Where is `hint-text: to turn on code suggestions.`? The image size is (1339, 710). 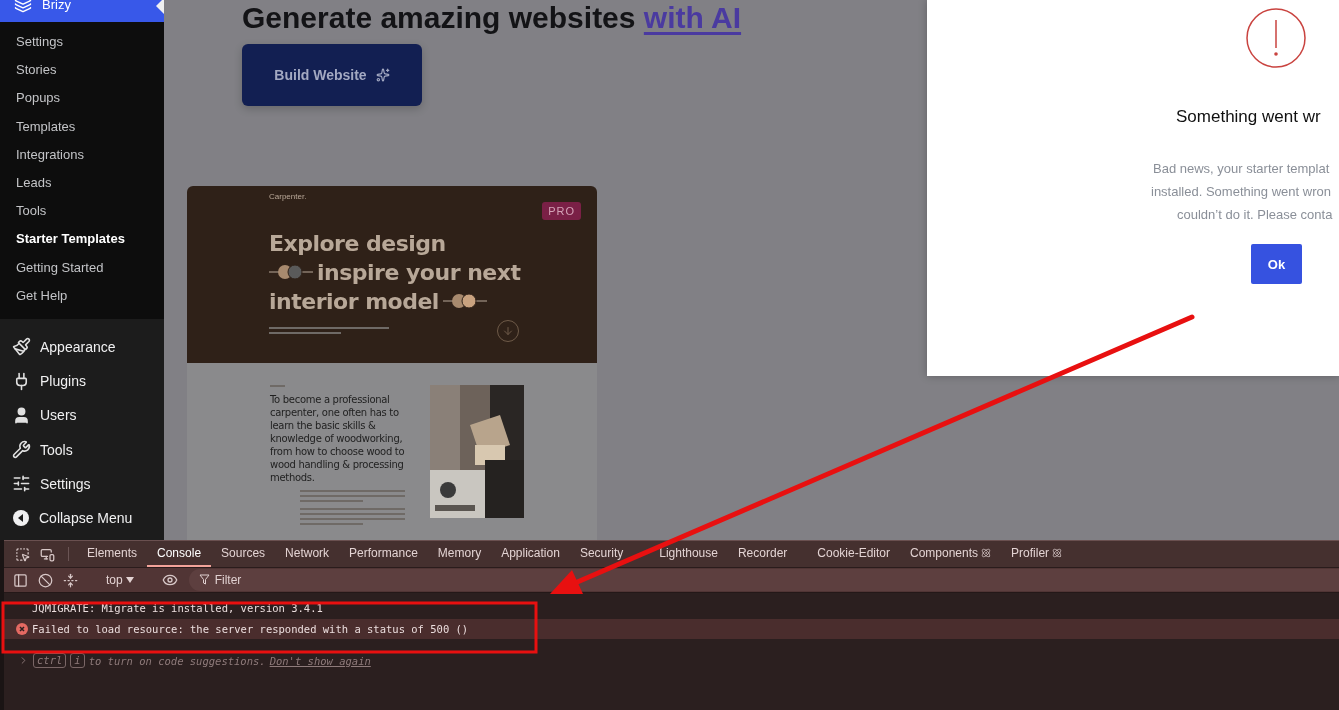 hint-text: to turn on code suggestions. is located at coordinates (177, 660).